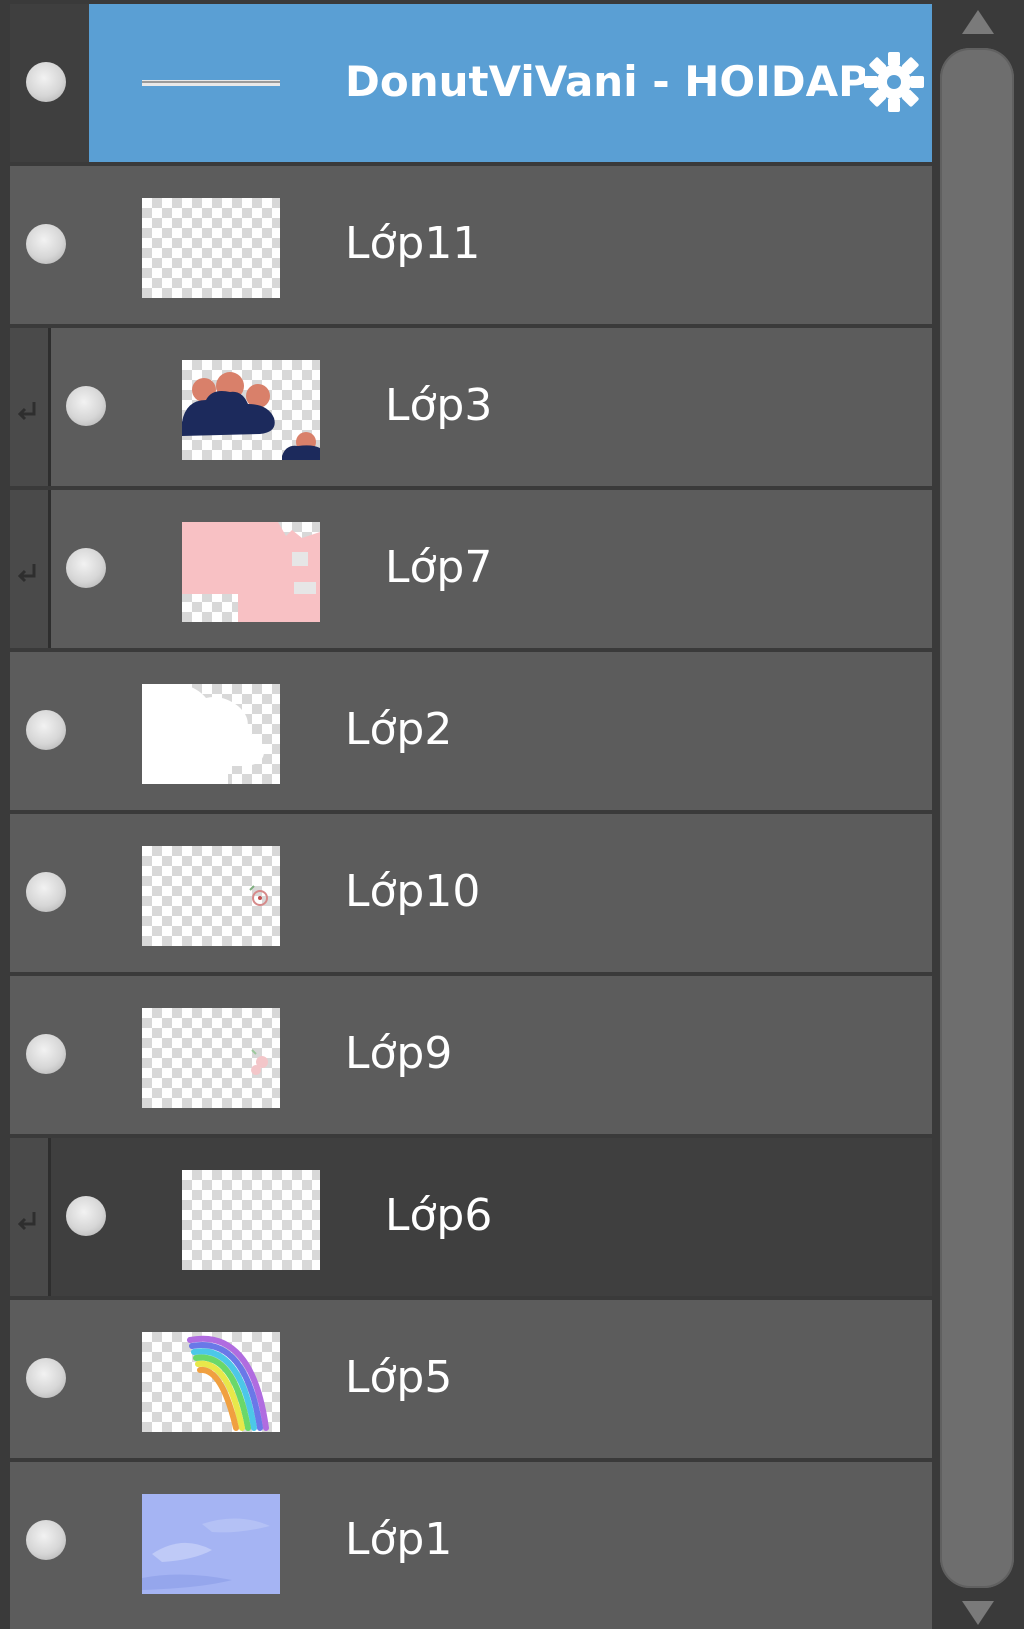 This screenshot has width=1024, height=1629. I want to click on layer-name: Lớp2, so click(399, 729).